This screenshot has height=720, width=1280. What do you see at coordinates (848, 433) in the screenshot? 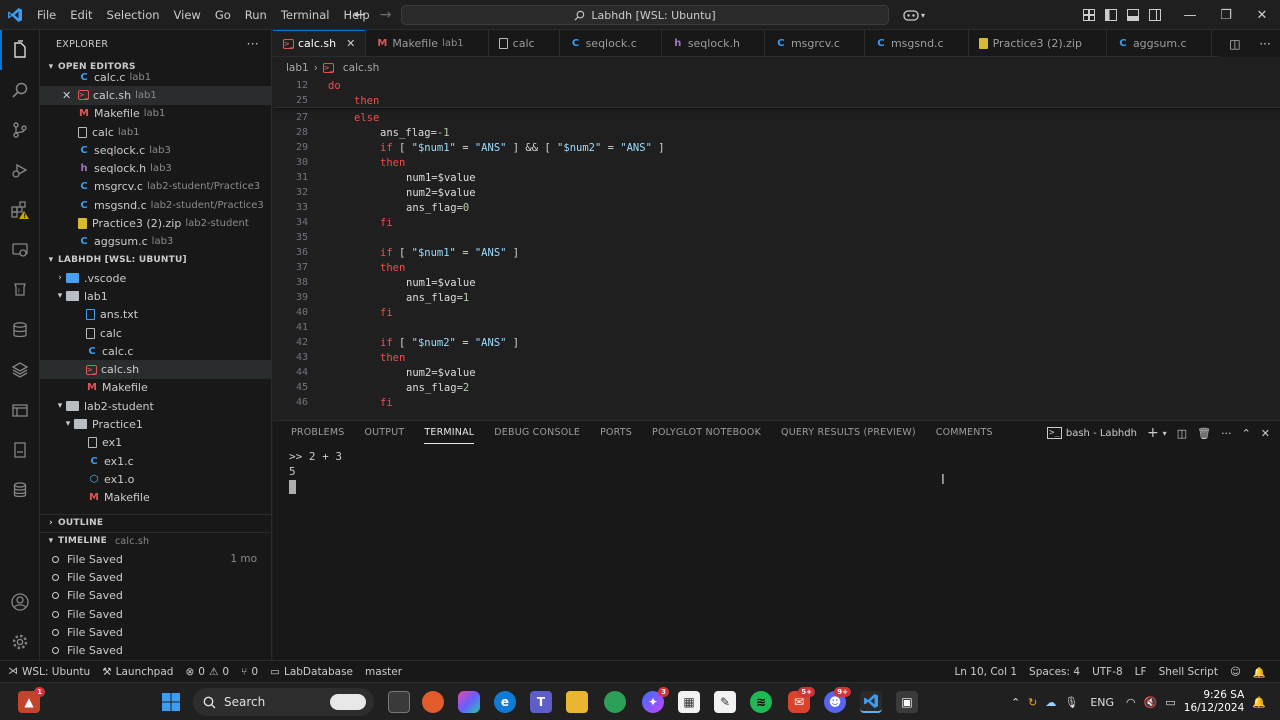
I see `panel-tab-query-results-preview-: QUERY RESULTS (PREVIEW)` at bounding box center [848, 433].